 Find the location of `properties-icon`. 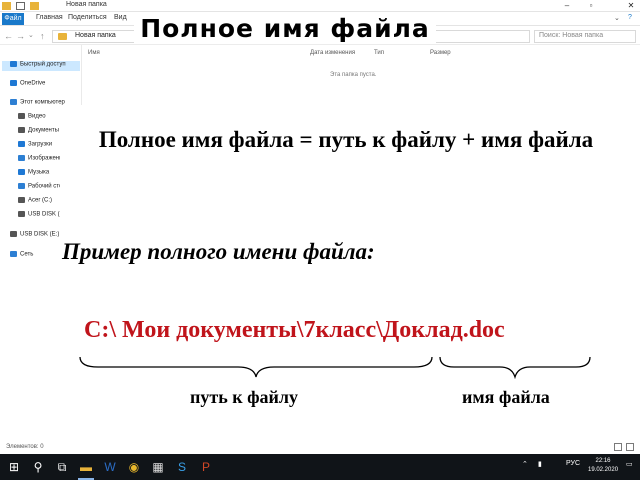

properties-icon is located at coordinates (20, 6).